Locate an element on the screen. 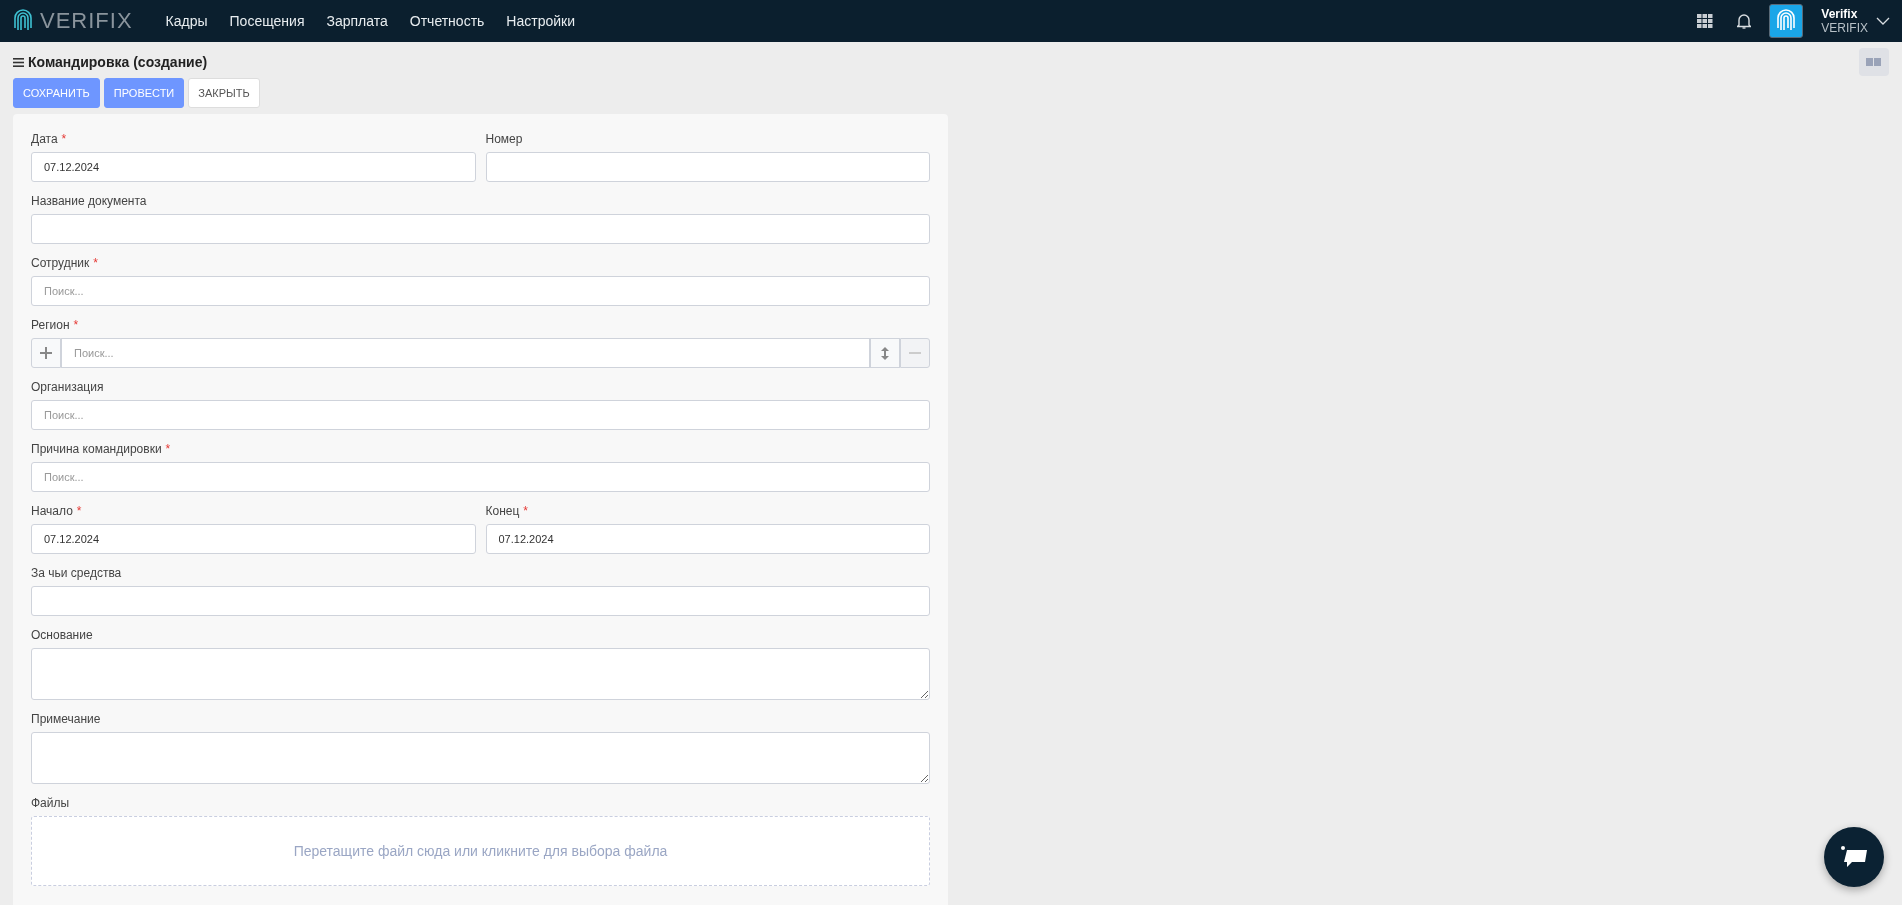 This screenshot has width=1902, height=905. user-name: Verifix is located at coordinates (1840, 14).